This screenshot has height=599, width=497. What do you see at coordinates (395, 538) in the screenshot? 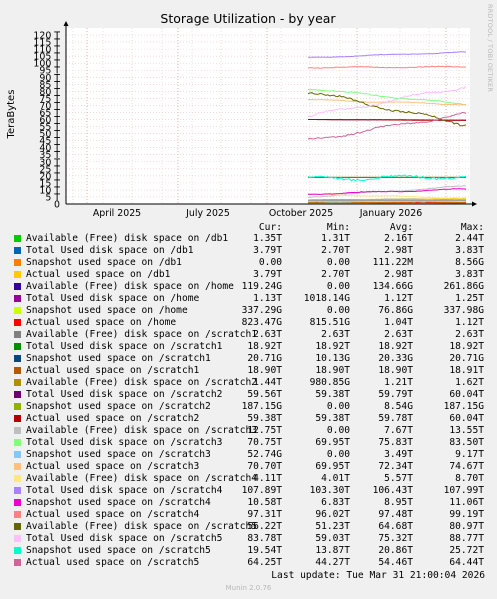
I see `legend-value-avg: 75.32T` at bounding box center [395, 538].